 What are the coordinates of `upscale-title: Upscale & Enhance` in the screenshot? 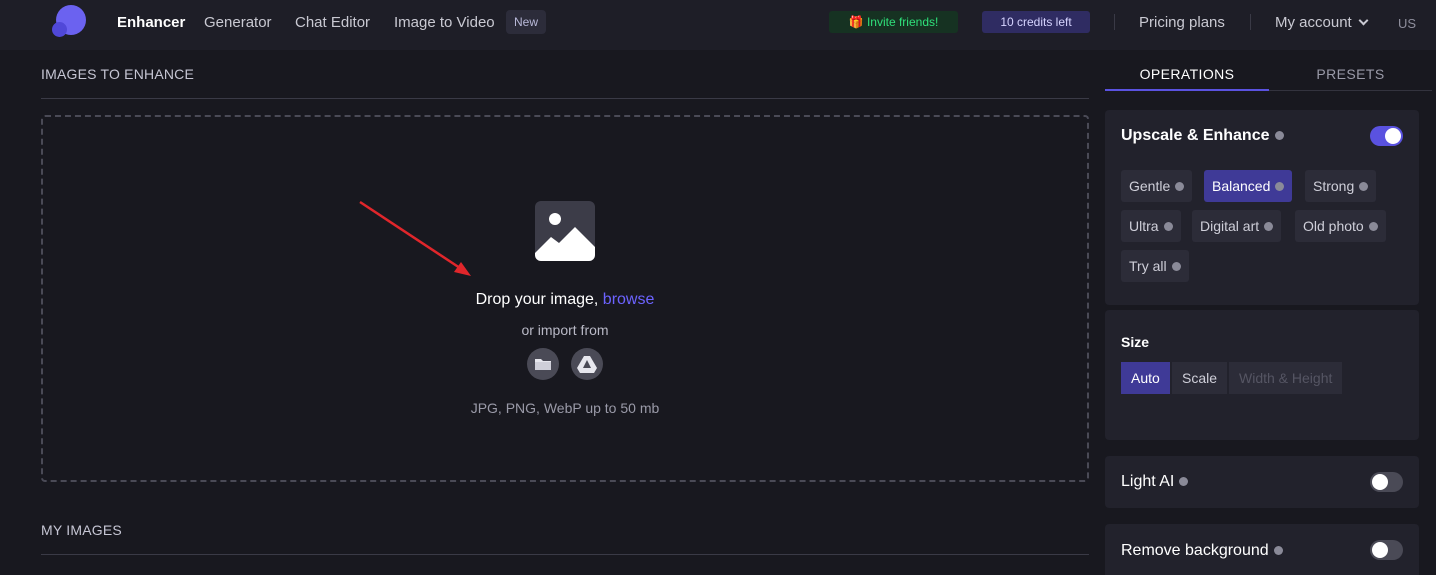 It's located at (1202, 136).